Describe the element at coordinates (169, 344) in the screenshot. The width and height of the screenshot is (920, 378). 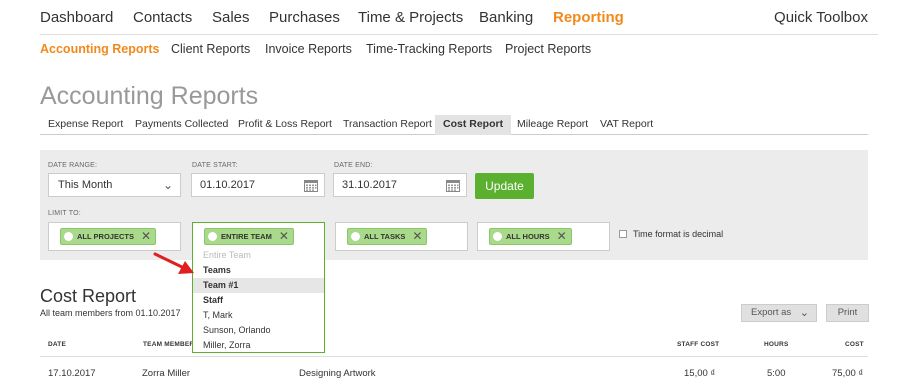
I see `col-team-member: TEAM MEMBER` at that location.